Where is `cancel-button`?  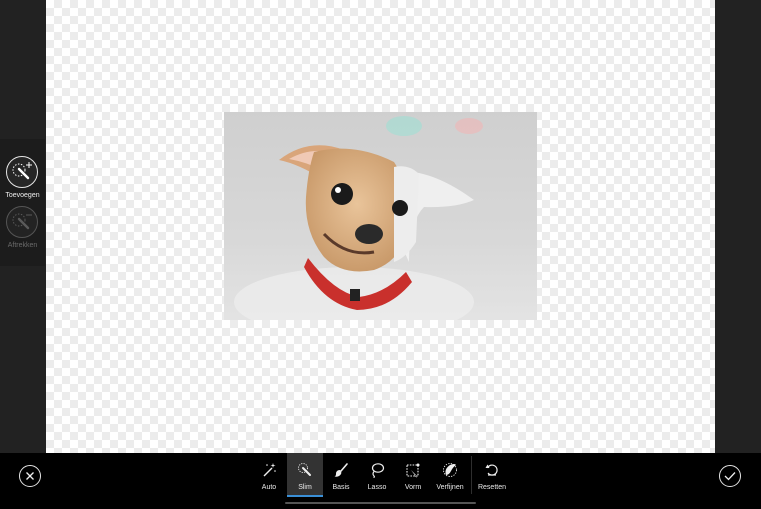
cancel-button is located at coordinates (30, 476).